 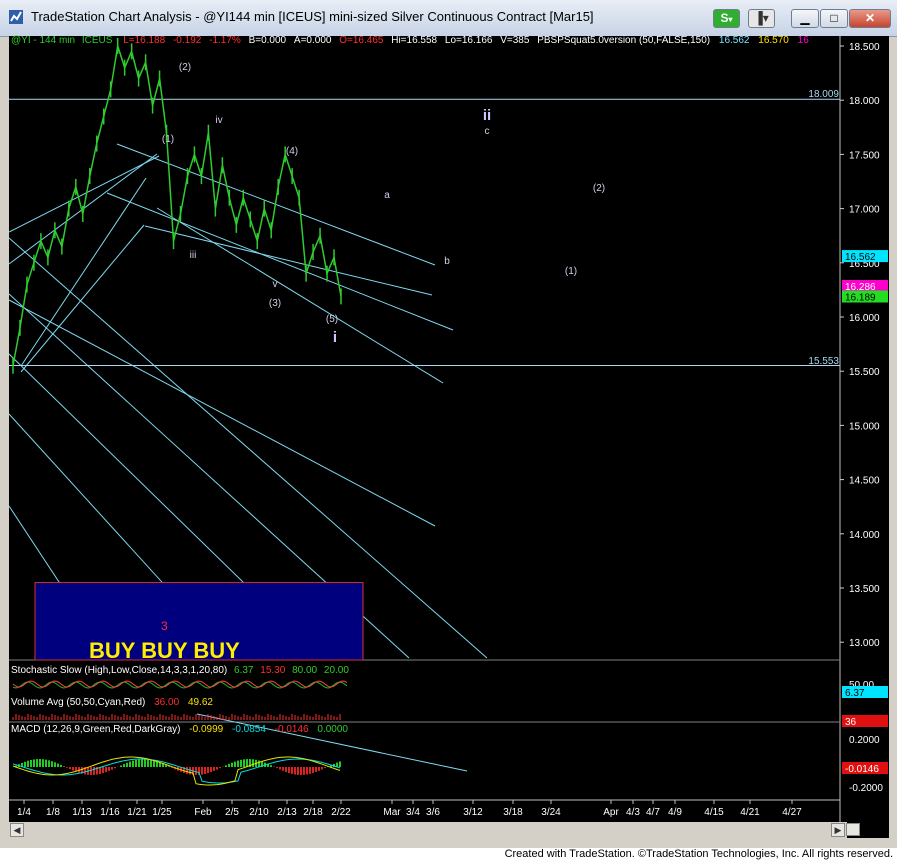 I want to click on wave-label: a, so click(x=387, y=195).